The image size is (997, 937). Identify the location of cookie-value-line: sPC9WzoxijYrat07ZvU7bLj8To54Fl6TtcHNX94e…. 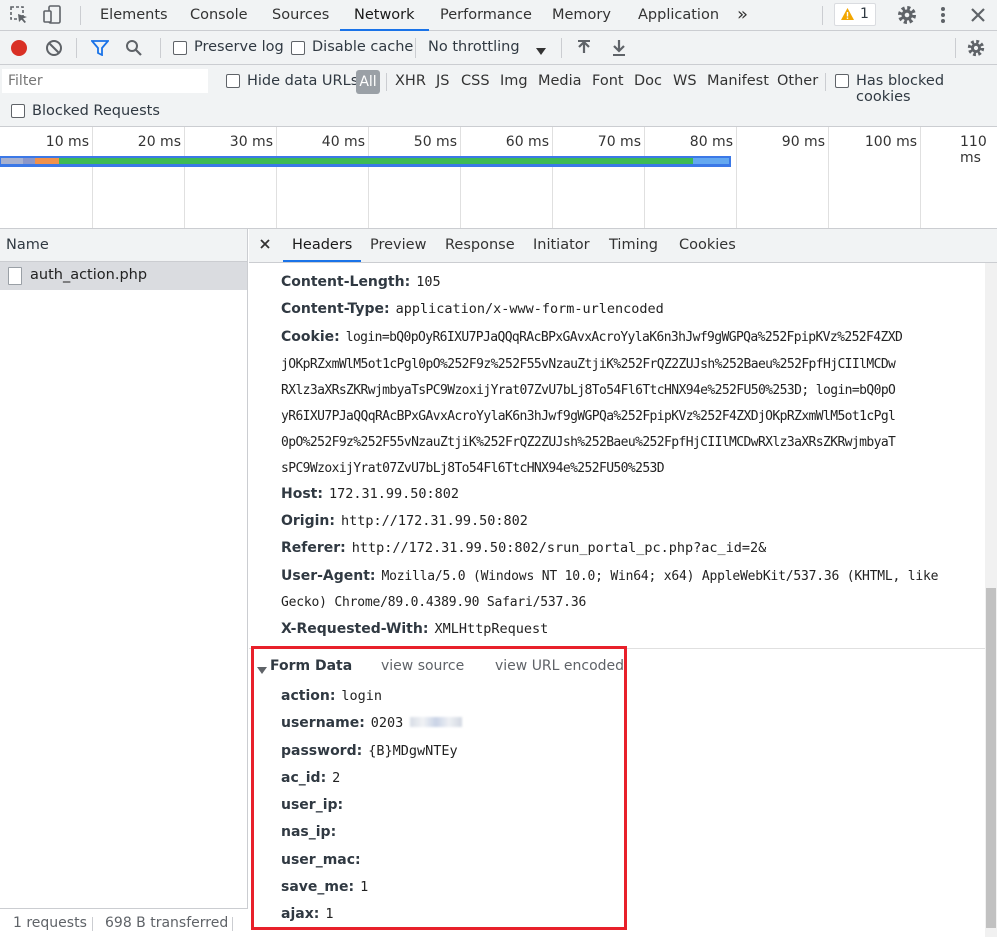
(473, 468).